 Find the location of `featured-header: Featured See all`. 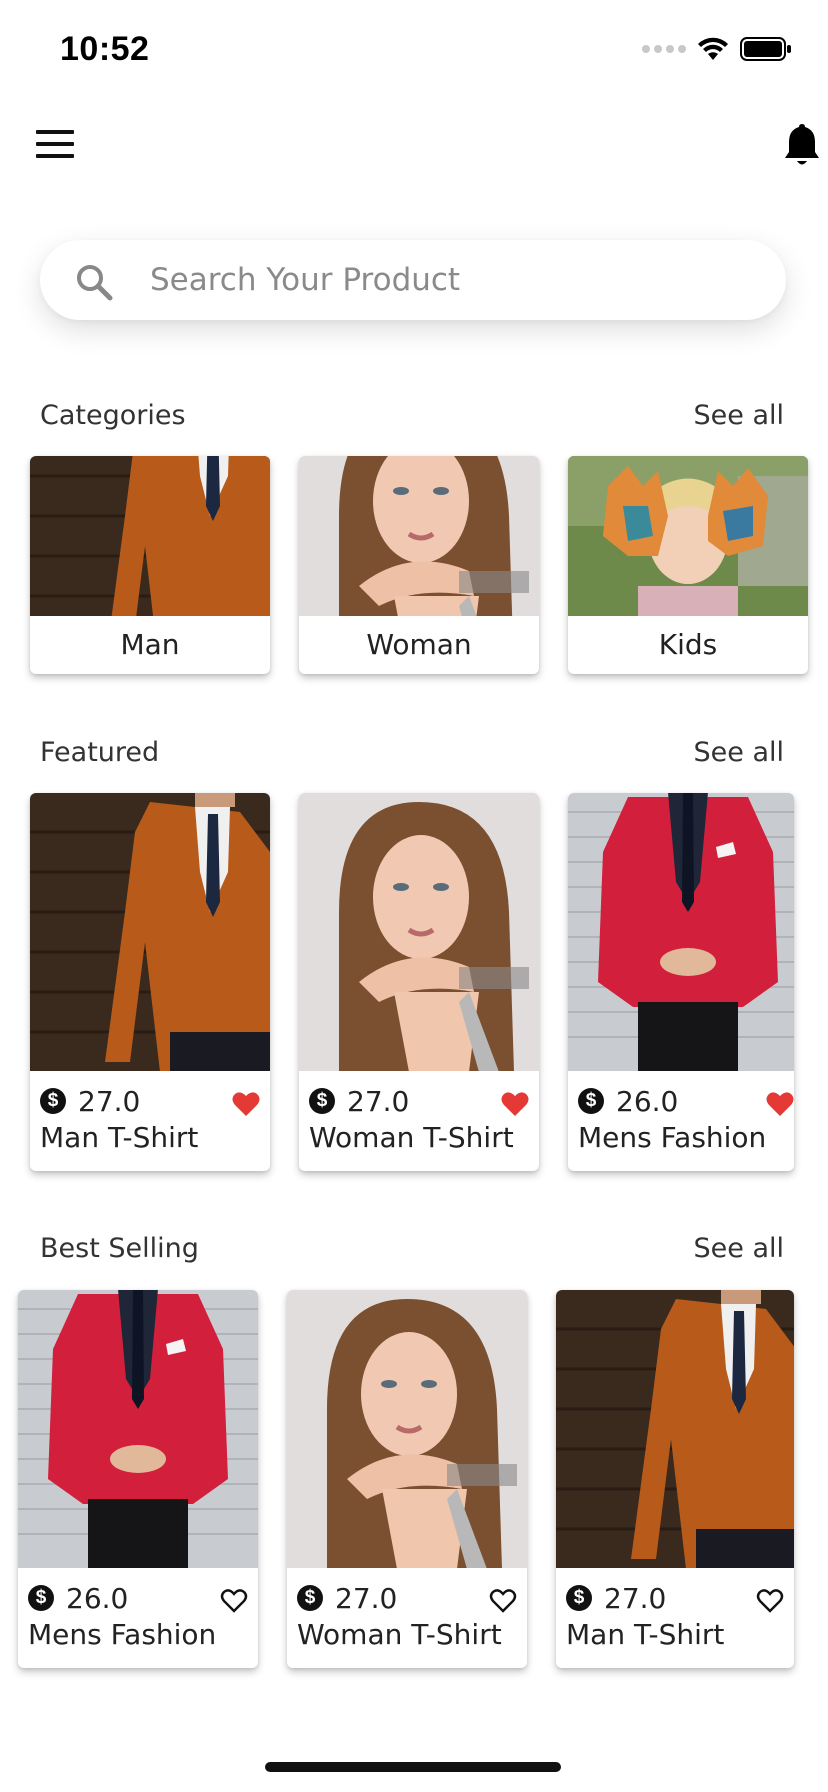

featured-header: Featured See all is located at coordinates (412, 759).